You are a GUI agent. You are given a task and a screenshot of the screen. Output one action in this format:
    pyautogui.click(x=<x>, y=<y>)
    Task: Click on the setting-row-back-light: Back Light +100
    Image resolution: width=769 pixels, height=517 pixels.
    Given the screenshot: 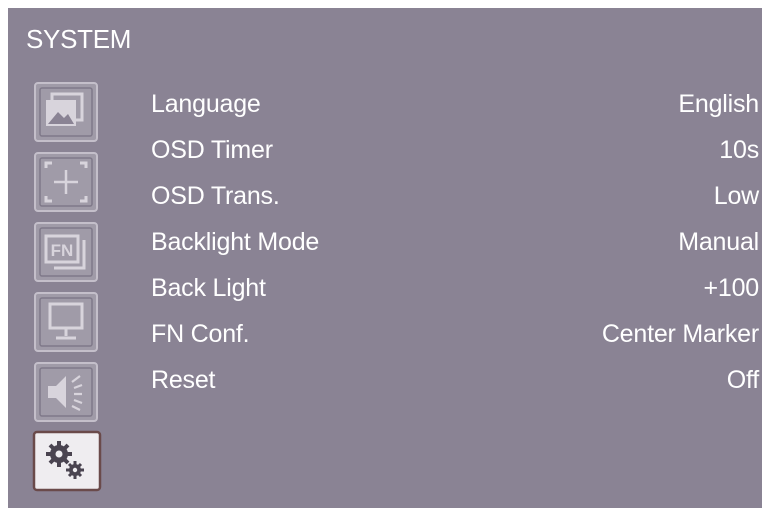 What is the action you would take?
    pyautogui.click(x=456, y=294)
    